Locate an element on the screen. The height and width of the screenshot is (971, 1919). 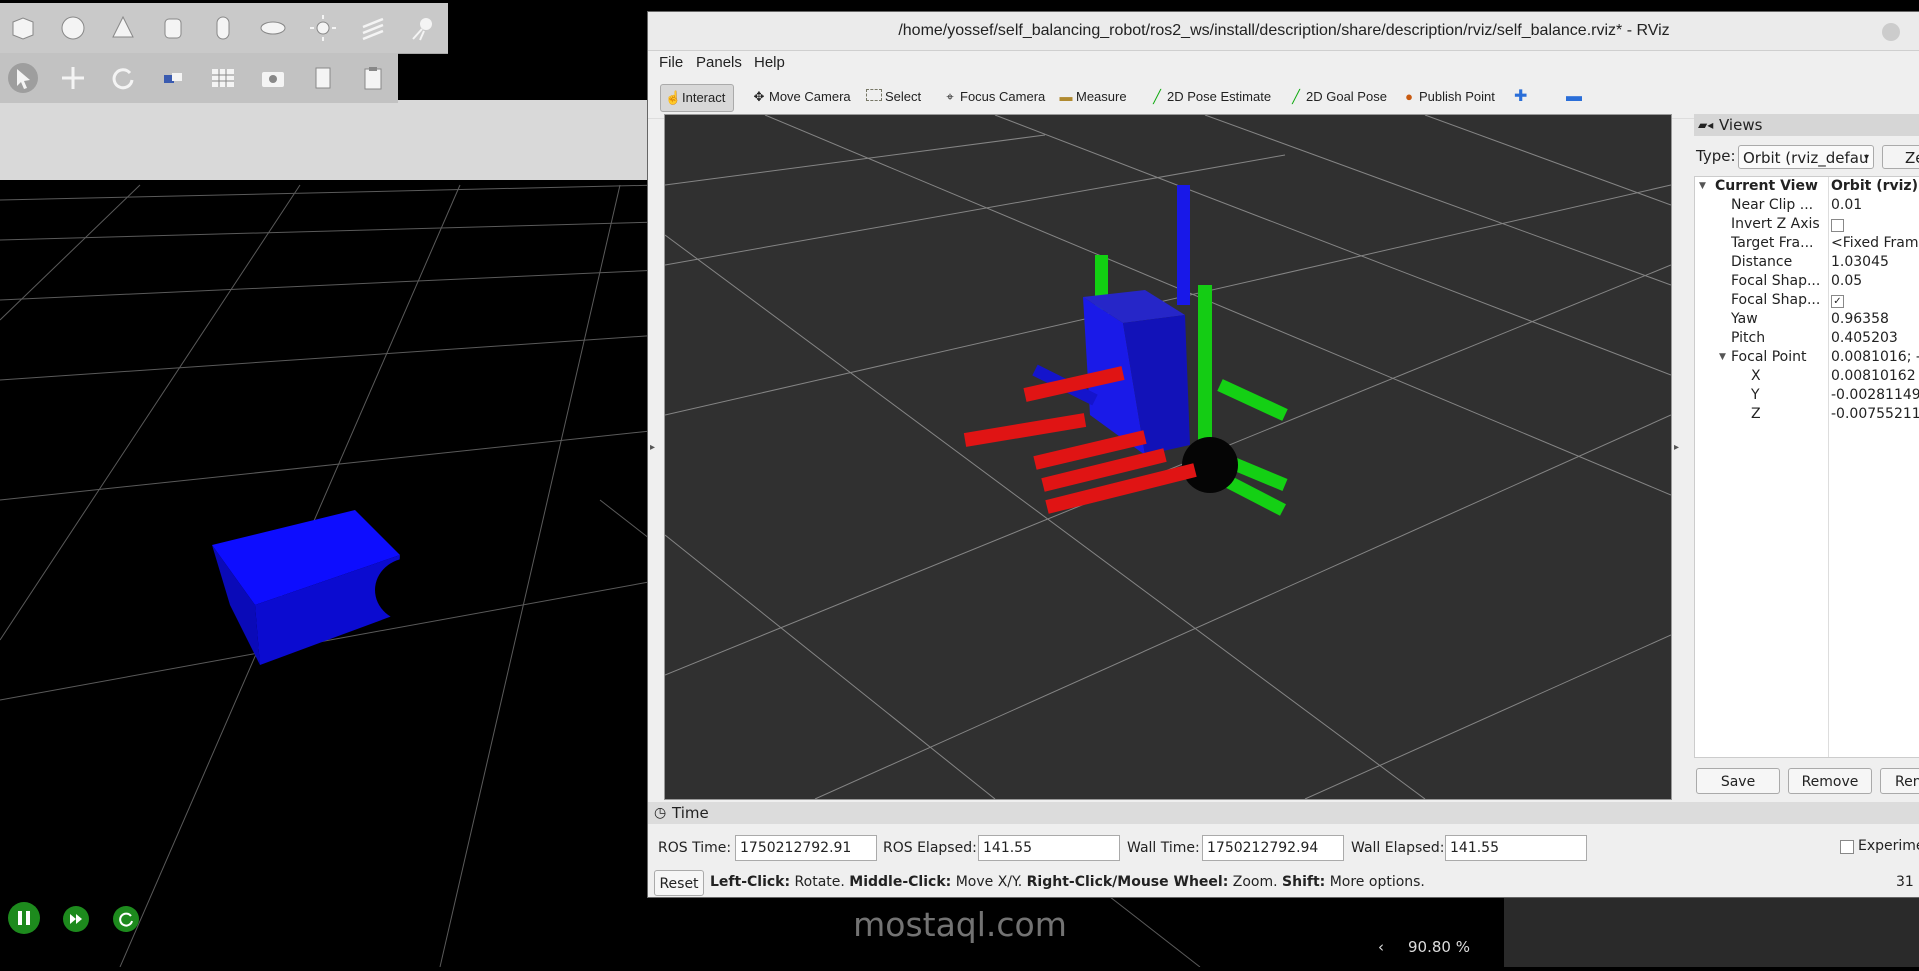
tree-row-x: X 0.00810162 is located at coordinates (1807, 376).